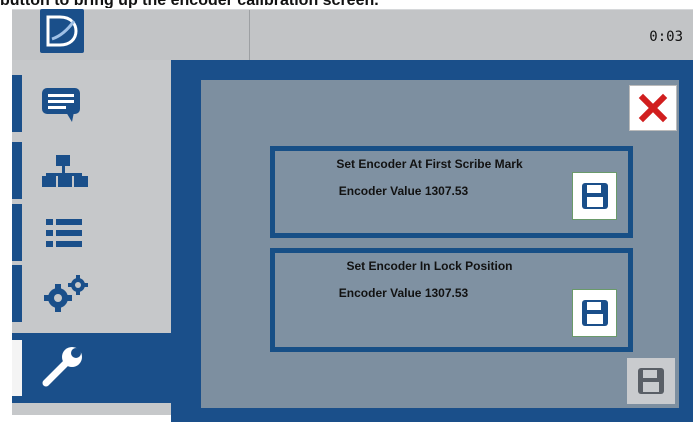 Image resolution: width=693 pixels, height=422 pixels. Describe the element at coordinates (66, 104) in the screenshot. I see `chat-bubble-icon` at that location.